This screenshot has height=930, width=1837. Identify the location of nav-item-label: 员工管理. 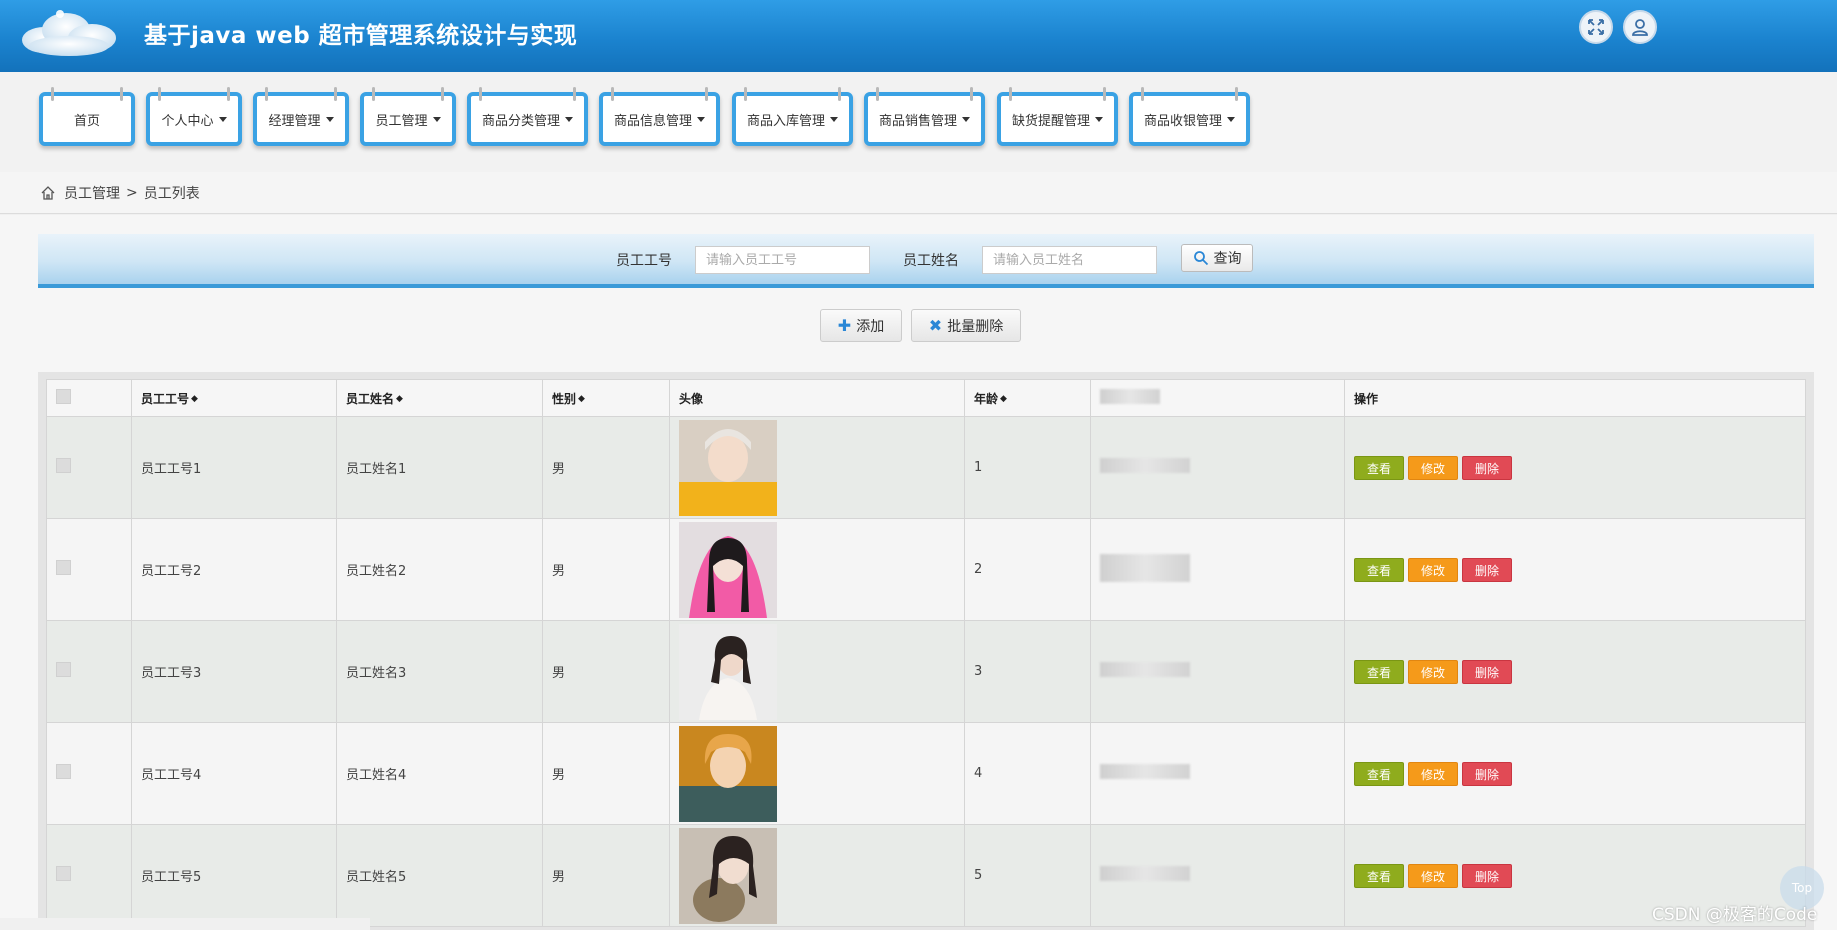
(401, 121).